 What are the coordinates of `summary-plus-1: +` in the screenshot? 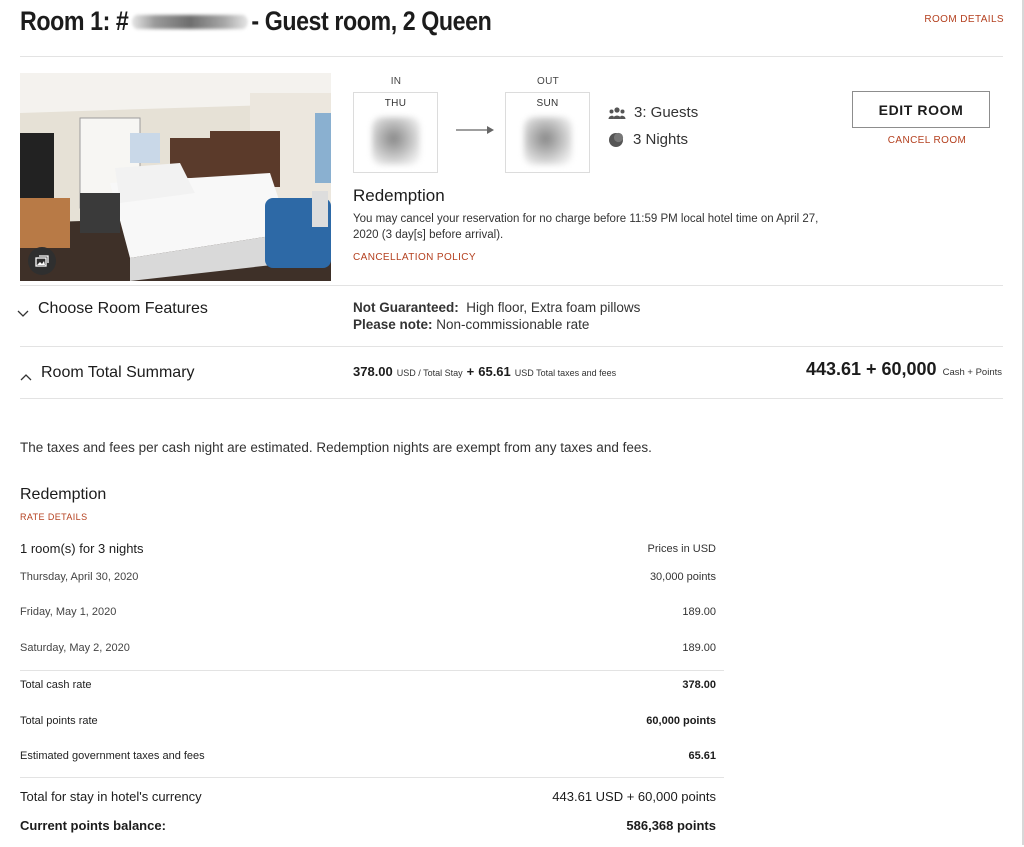 It's located at (470, 371).